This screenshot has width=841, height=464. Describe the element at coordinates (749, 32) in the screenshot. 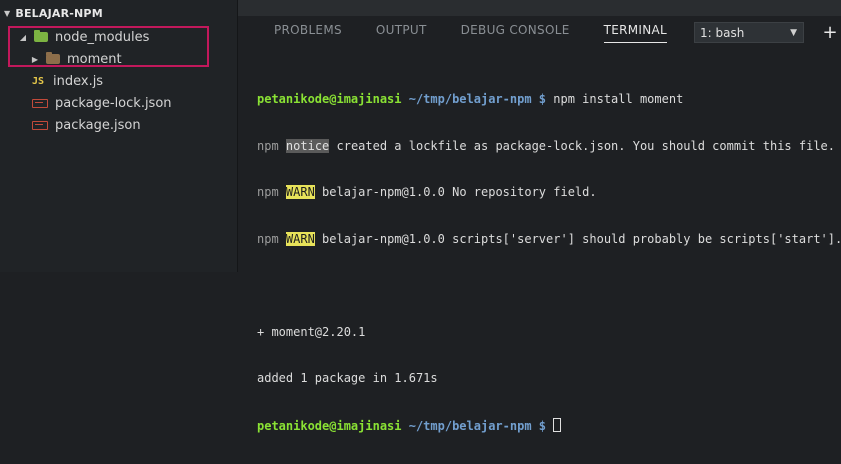

I see `terminal-select: 1: bash ▼` at that location.